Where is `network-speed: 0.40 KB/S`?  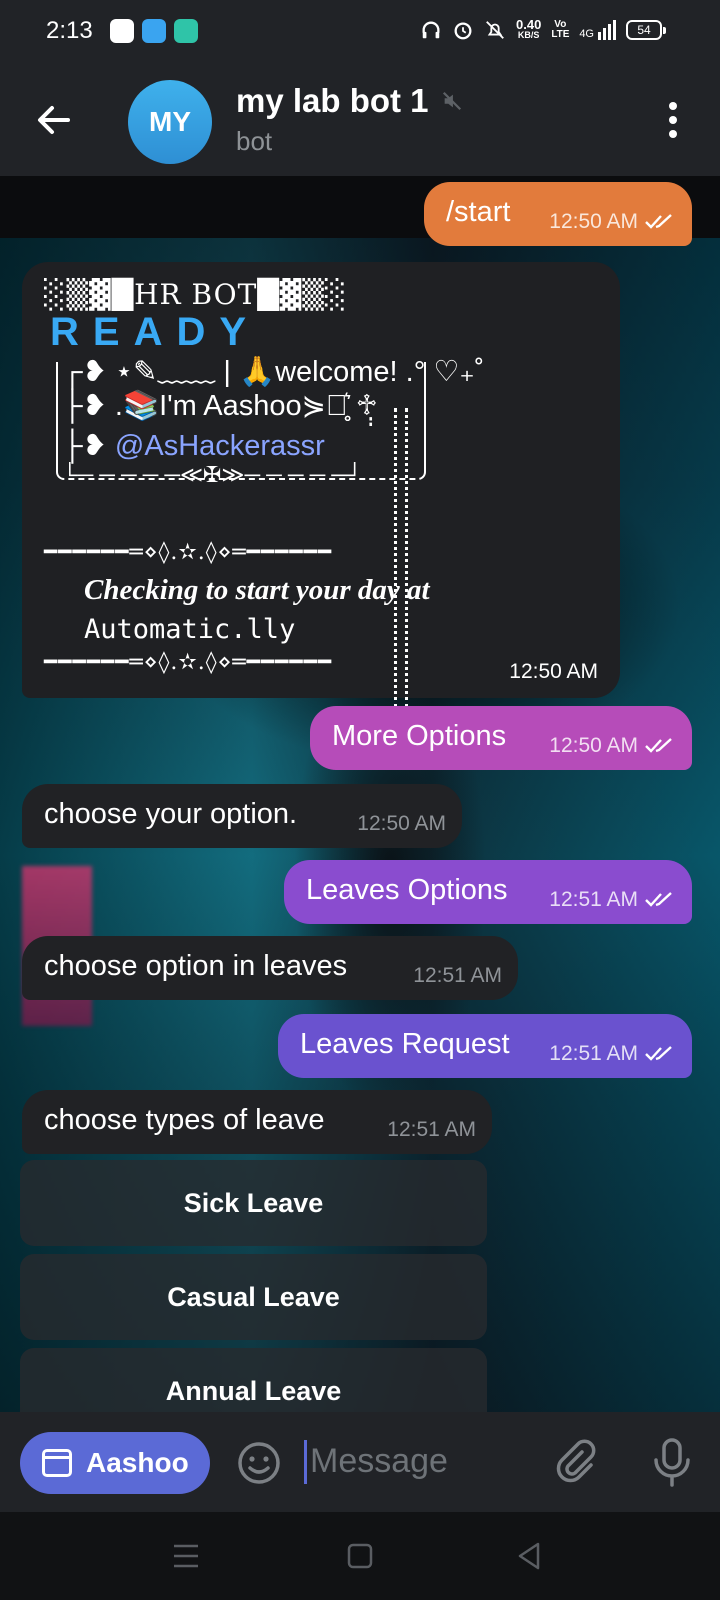 network-speed: 0.40 KB/S is located at coordinates (529, 28).